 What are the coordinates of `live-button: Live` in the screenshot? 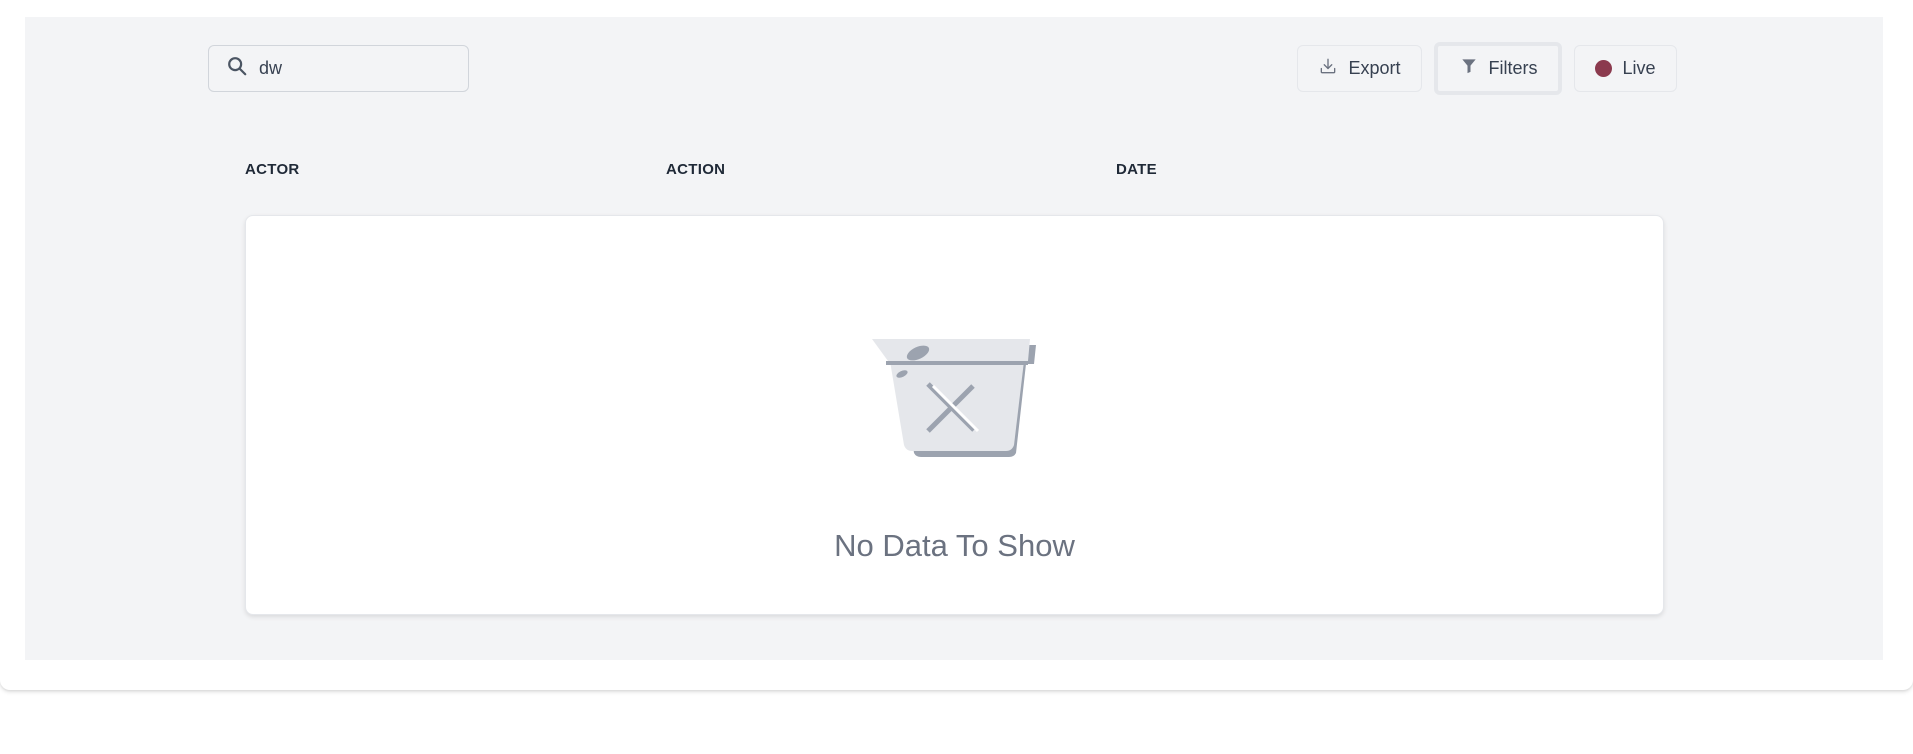 It's located at (1625, 68).